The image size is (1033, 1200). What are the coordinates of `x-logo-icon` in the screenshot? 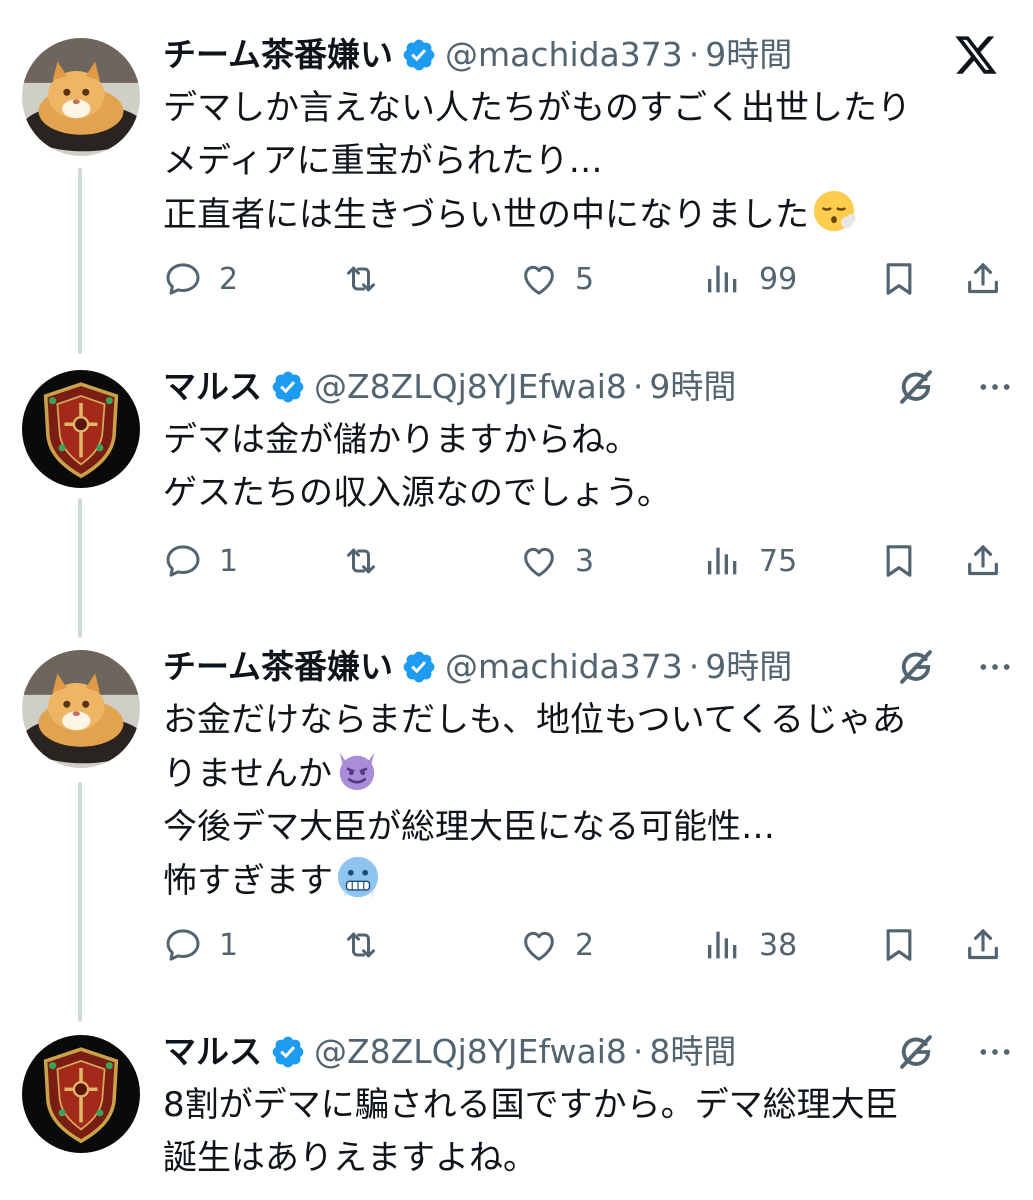 It's located at (976, 55).